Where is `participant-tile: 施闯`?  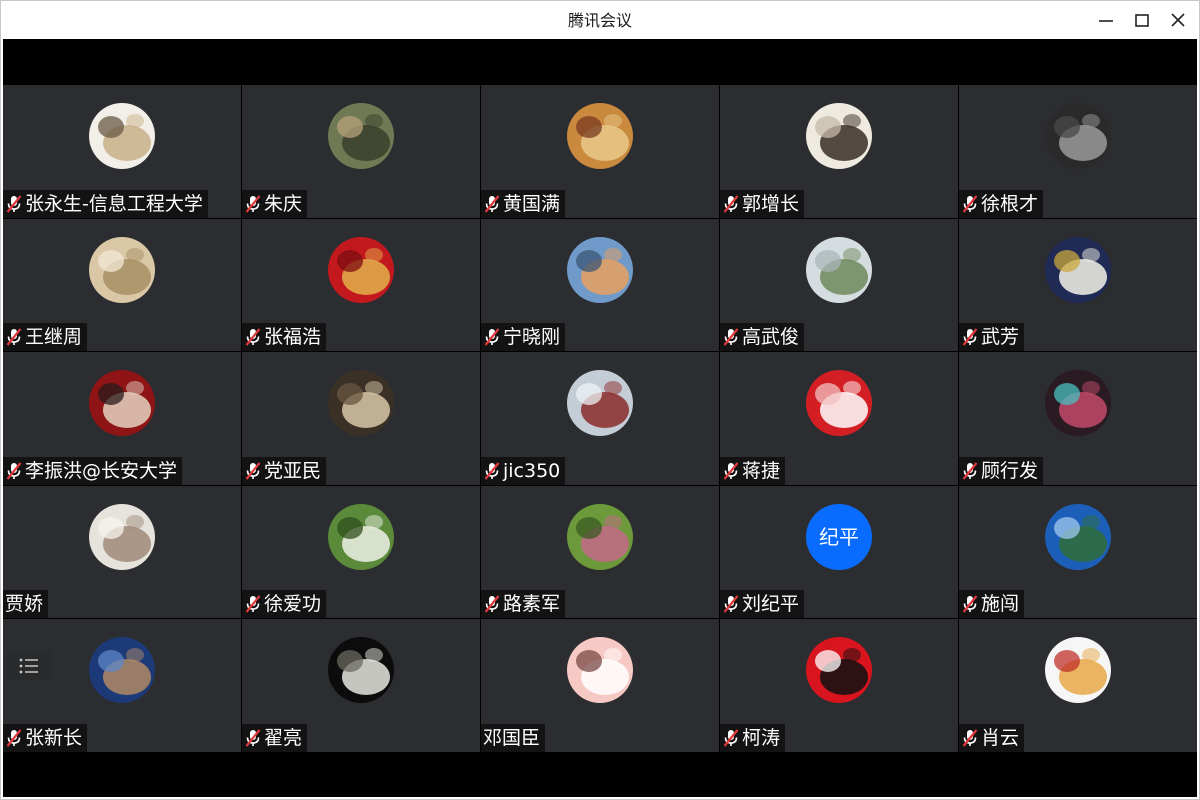
participant-tile: 施闯 is located at coordinates (1078, 552).